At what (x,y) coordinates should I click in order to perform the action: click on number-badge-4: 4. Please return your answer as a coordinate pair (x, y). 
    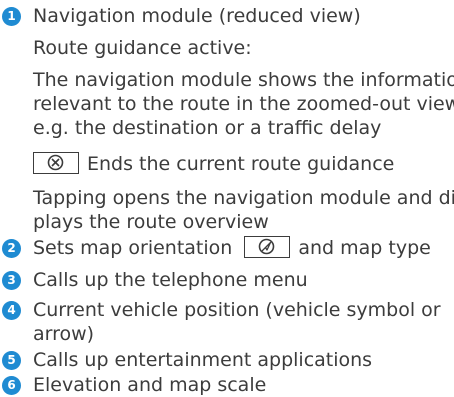
    Looking at the image, I should click on (11, 310).